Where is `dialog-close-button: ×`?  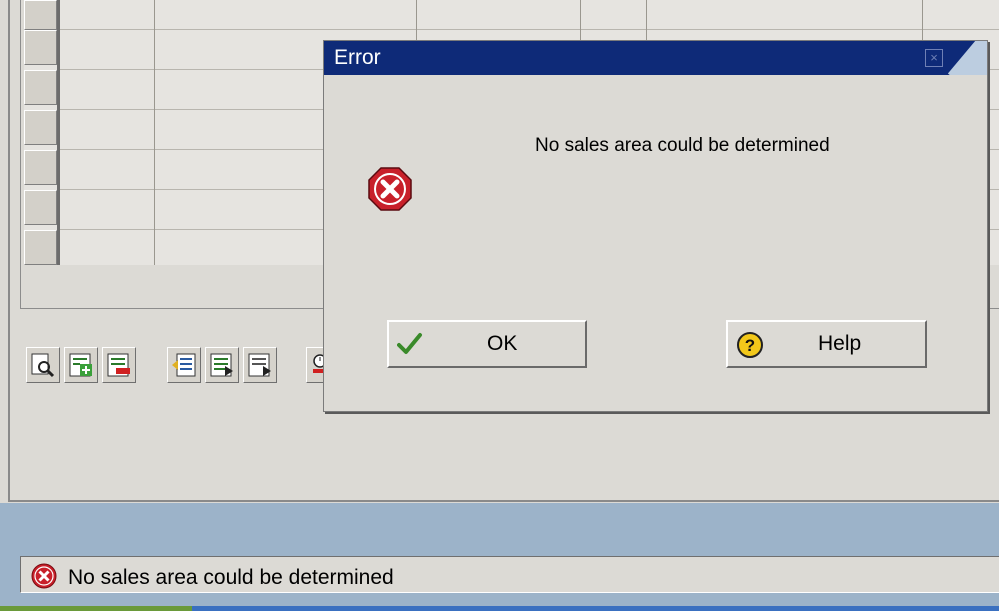
dialog-close-button: × is located at coordinates (934, 58).